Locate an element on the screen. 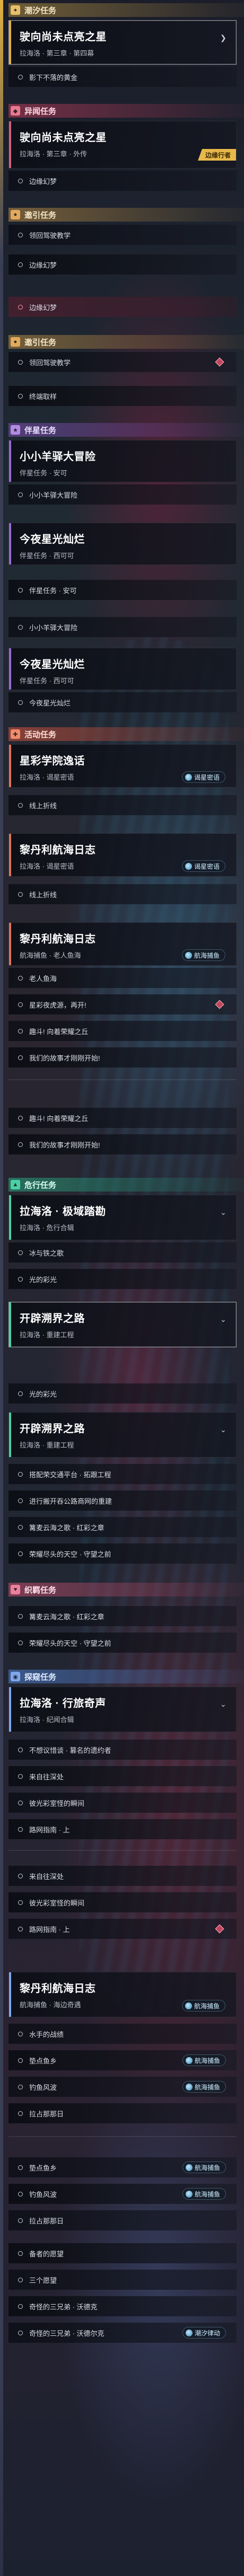  objective-row: 今夜星光灿烂 is located at coordinates (123, 702).